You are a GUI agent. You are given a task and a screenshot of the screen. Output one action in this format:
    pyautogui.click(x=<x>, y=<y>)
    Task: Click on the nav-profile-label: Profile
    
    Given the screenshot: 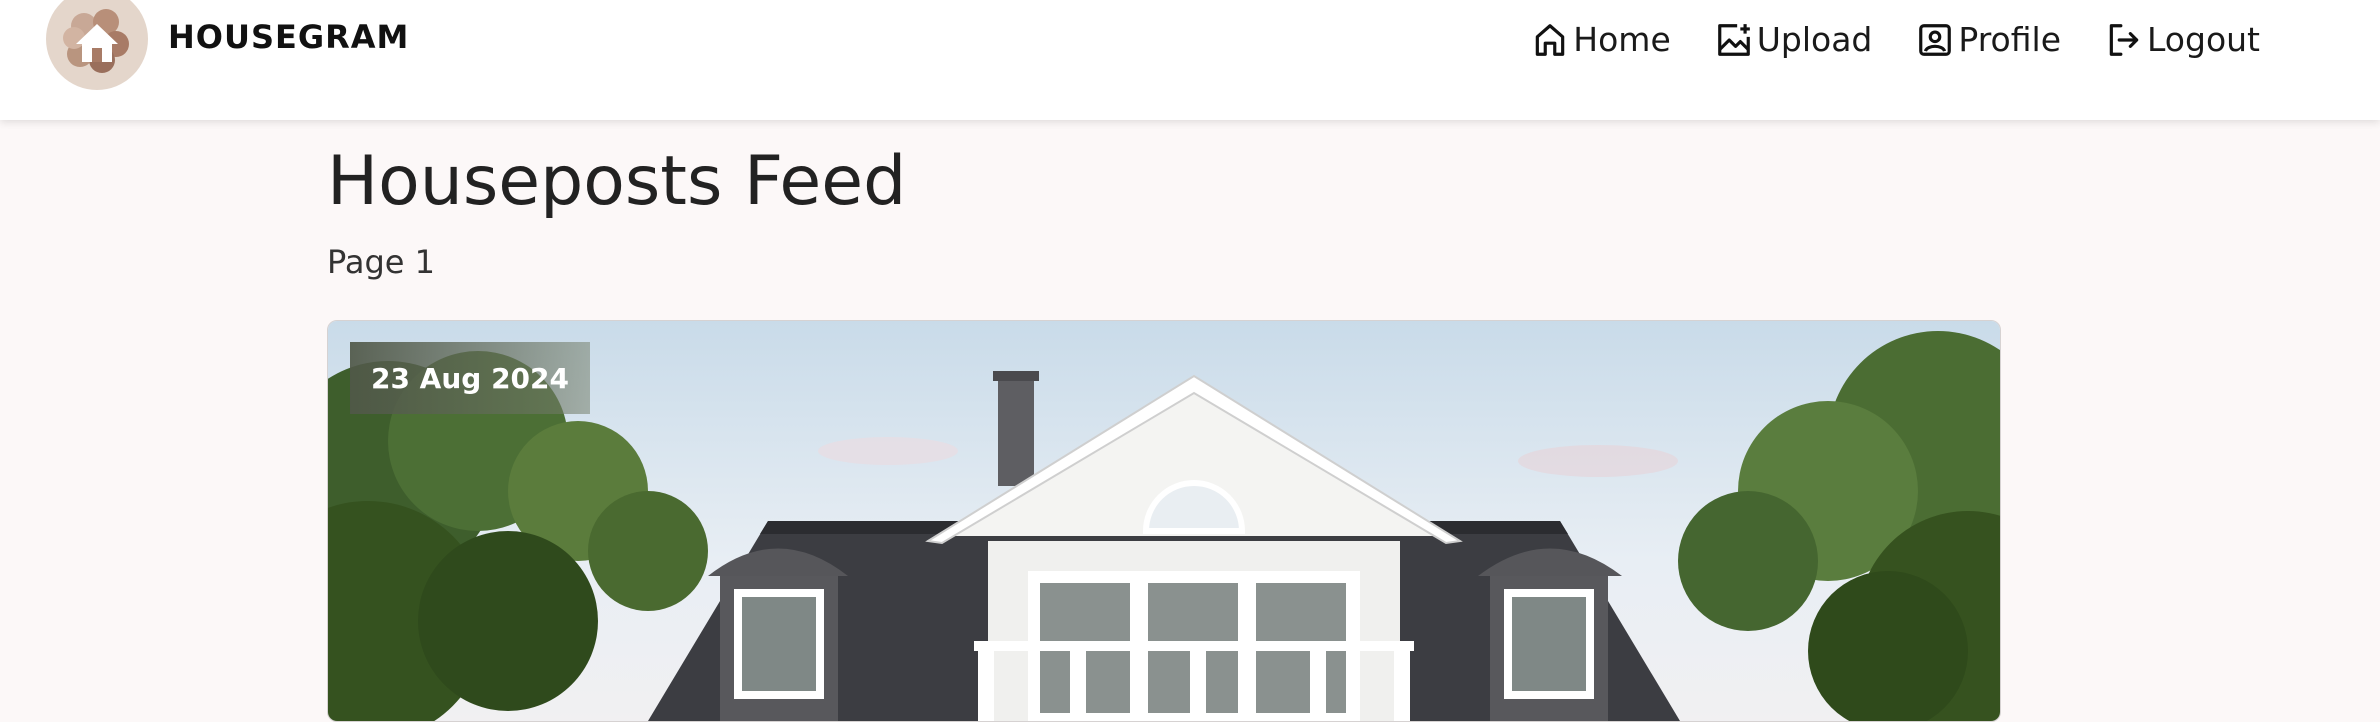 What is the action you would take?
    pyautogui.click(x=2009, y=39)
    